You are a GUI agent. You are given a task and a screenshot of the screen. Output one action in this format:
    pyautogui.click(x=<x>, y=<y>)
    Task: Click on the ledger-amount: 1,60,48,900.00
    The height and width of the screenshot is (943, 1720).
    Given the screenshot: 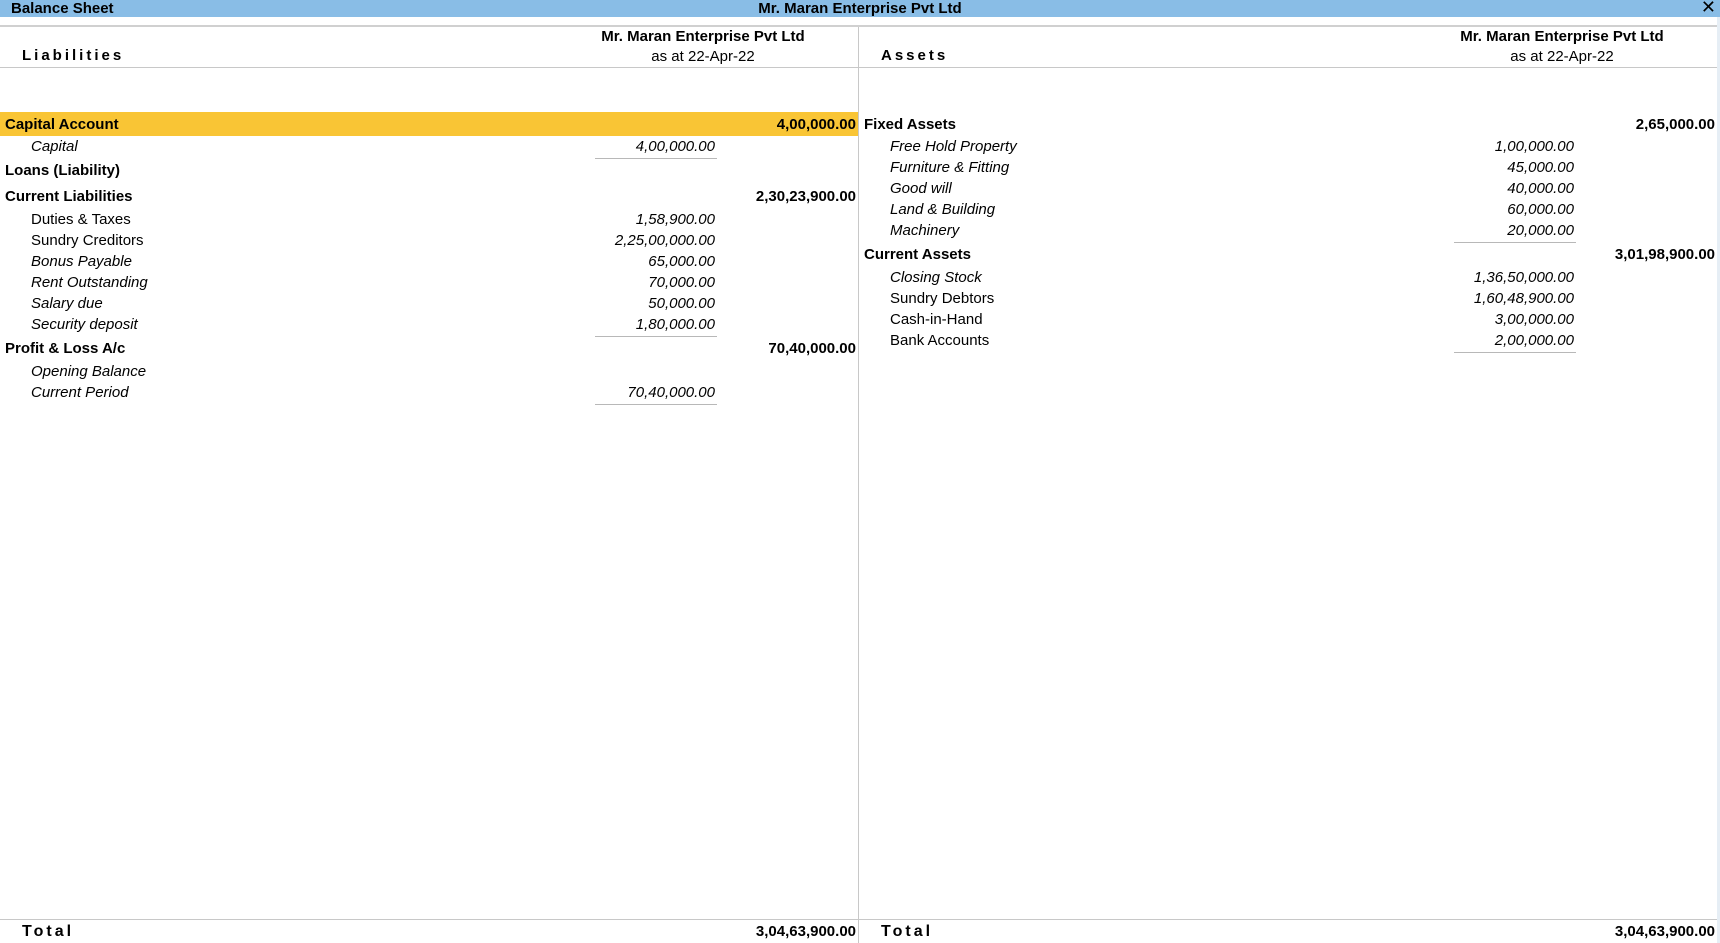 What is the action you would take?
    pyautogui.click(x=1523, y=298)
    